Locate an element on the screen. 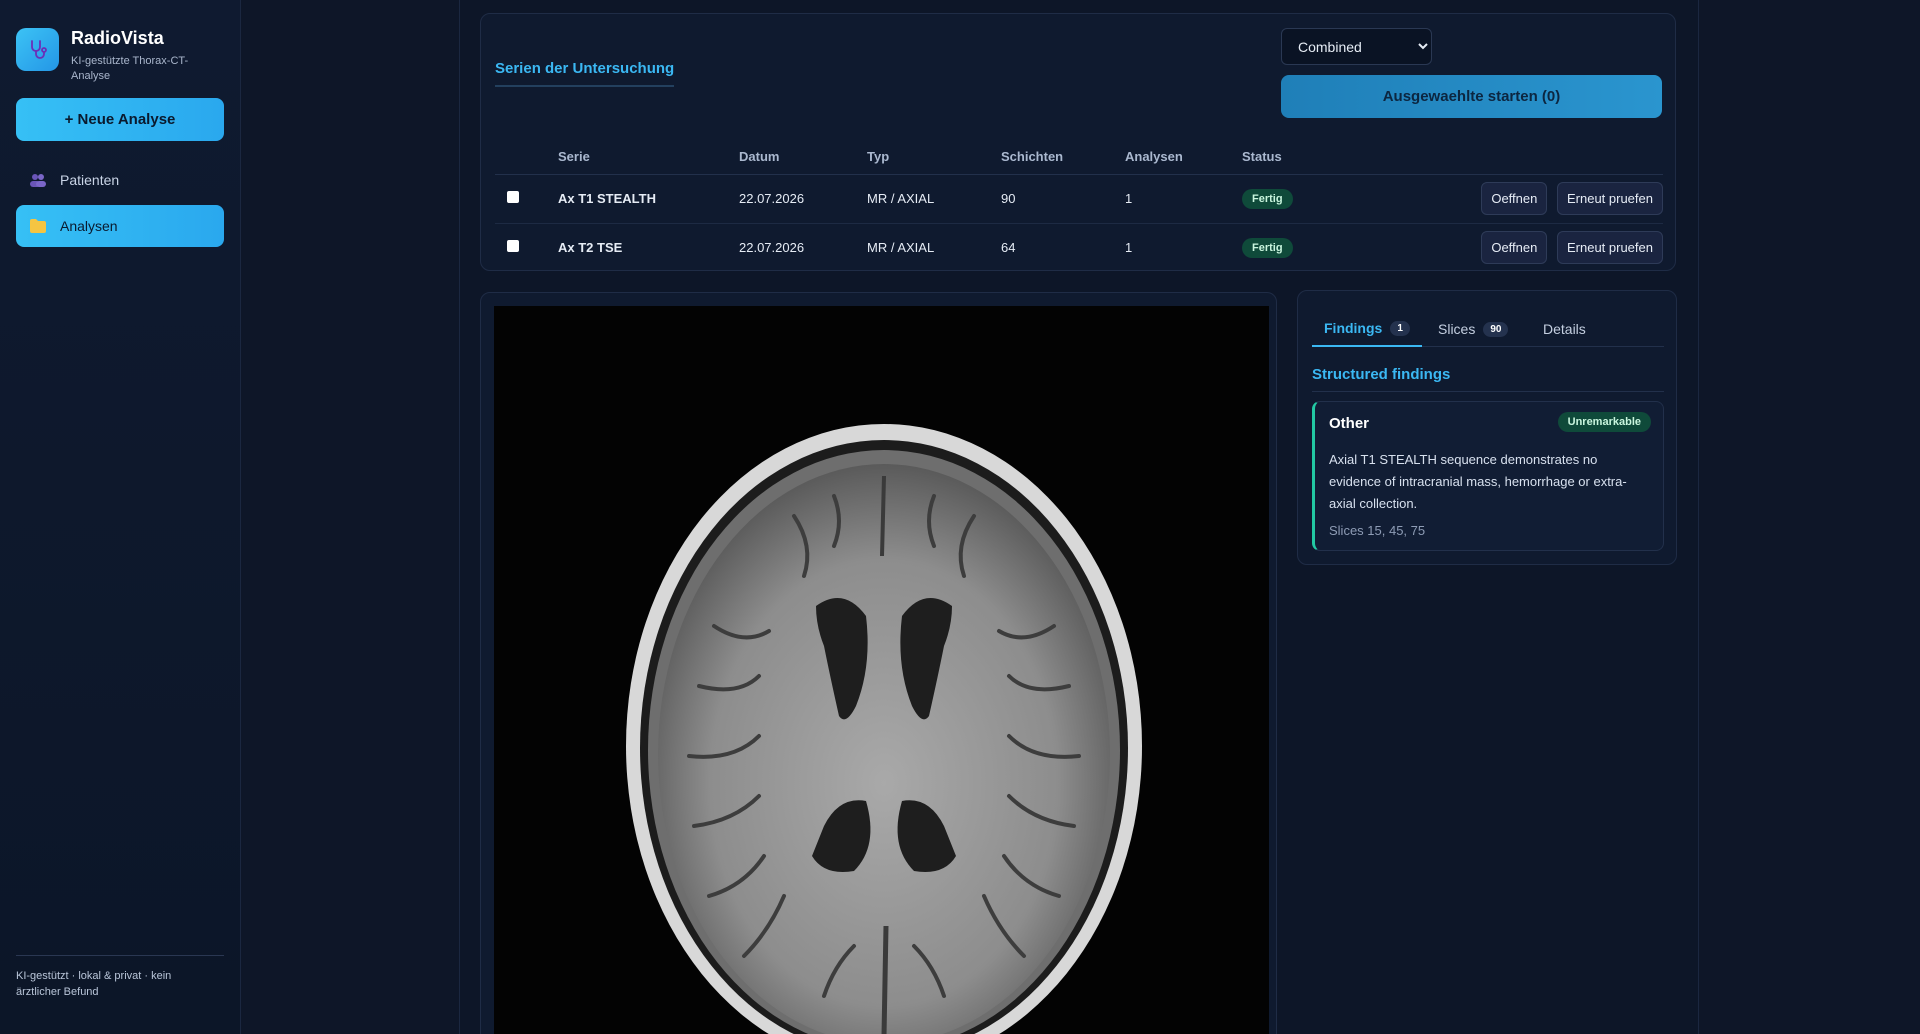  column-header-status: Status is located at coordinates (1302, 157).